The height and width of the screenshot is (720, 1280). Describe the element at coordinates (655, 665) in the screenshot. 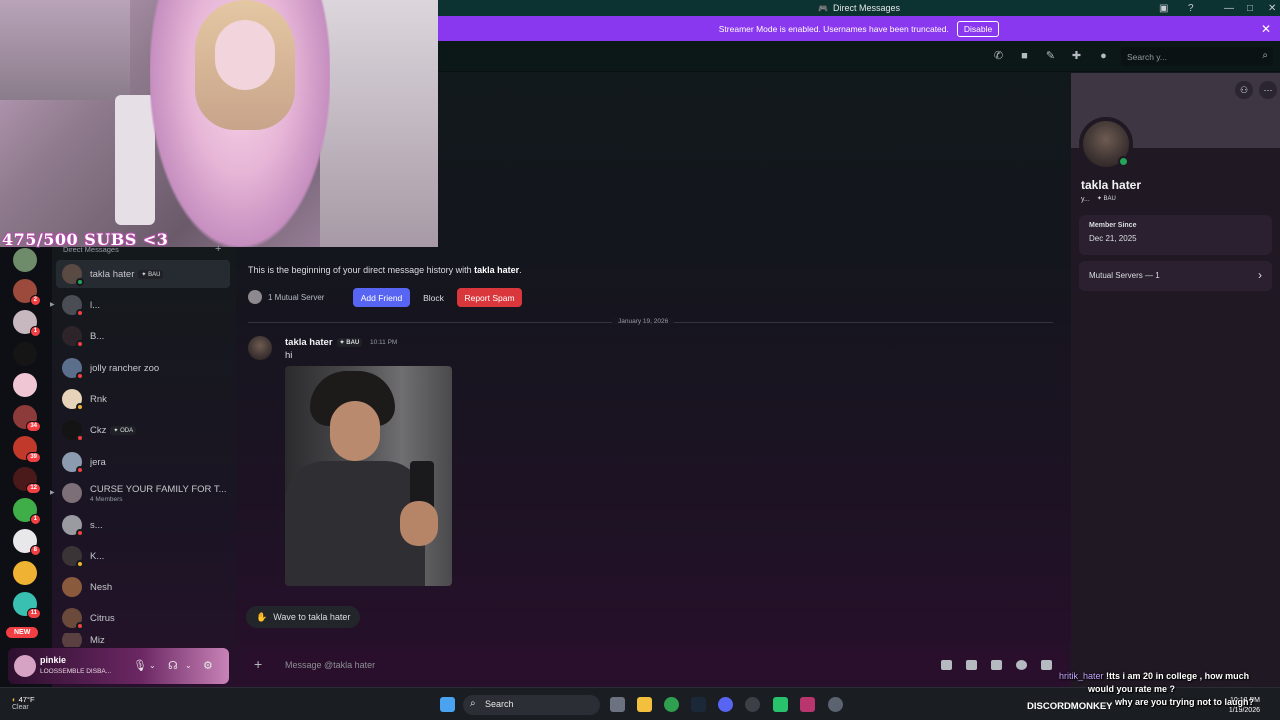

I see `message-composer: + Message @takla hater` at that location.